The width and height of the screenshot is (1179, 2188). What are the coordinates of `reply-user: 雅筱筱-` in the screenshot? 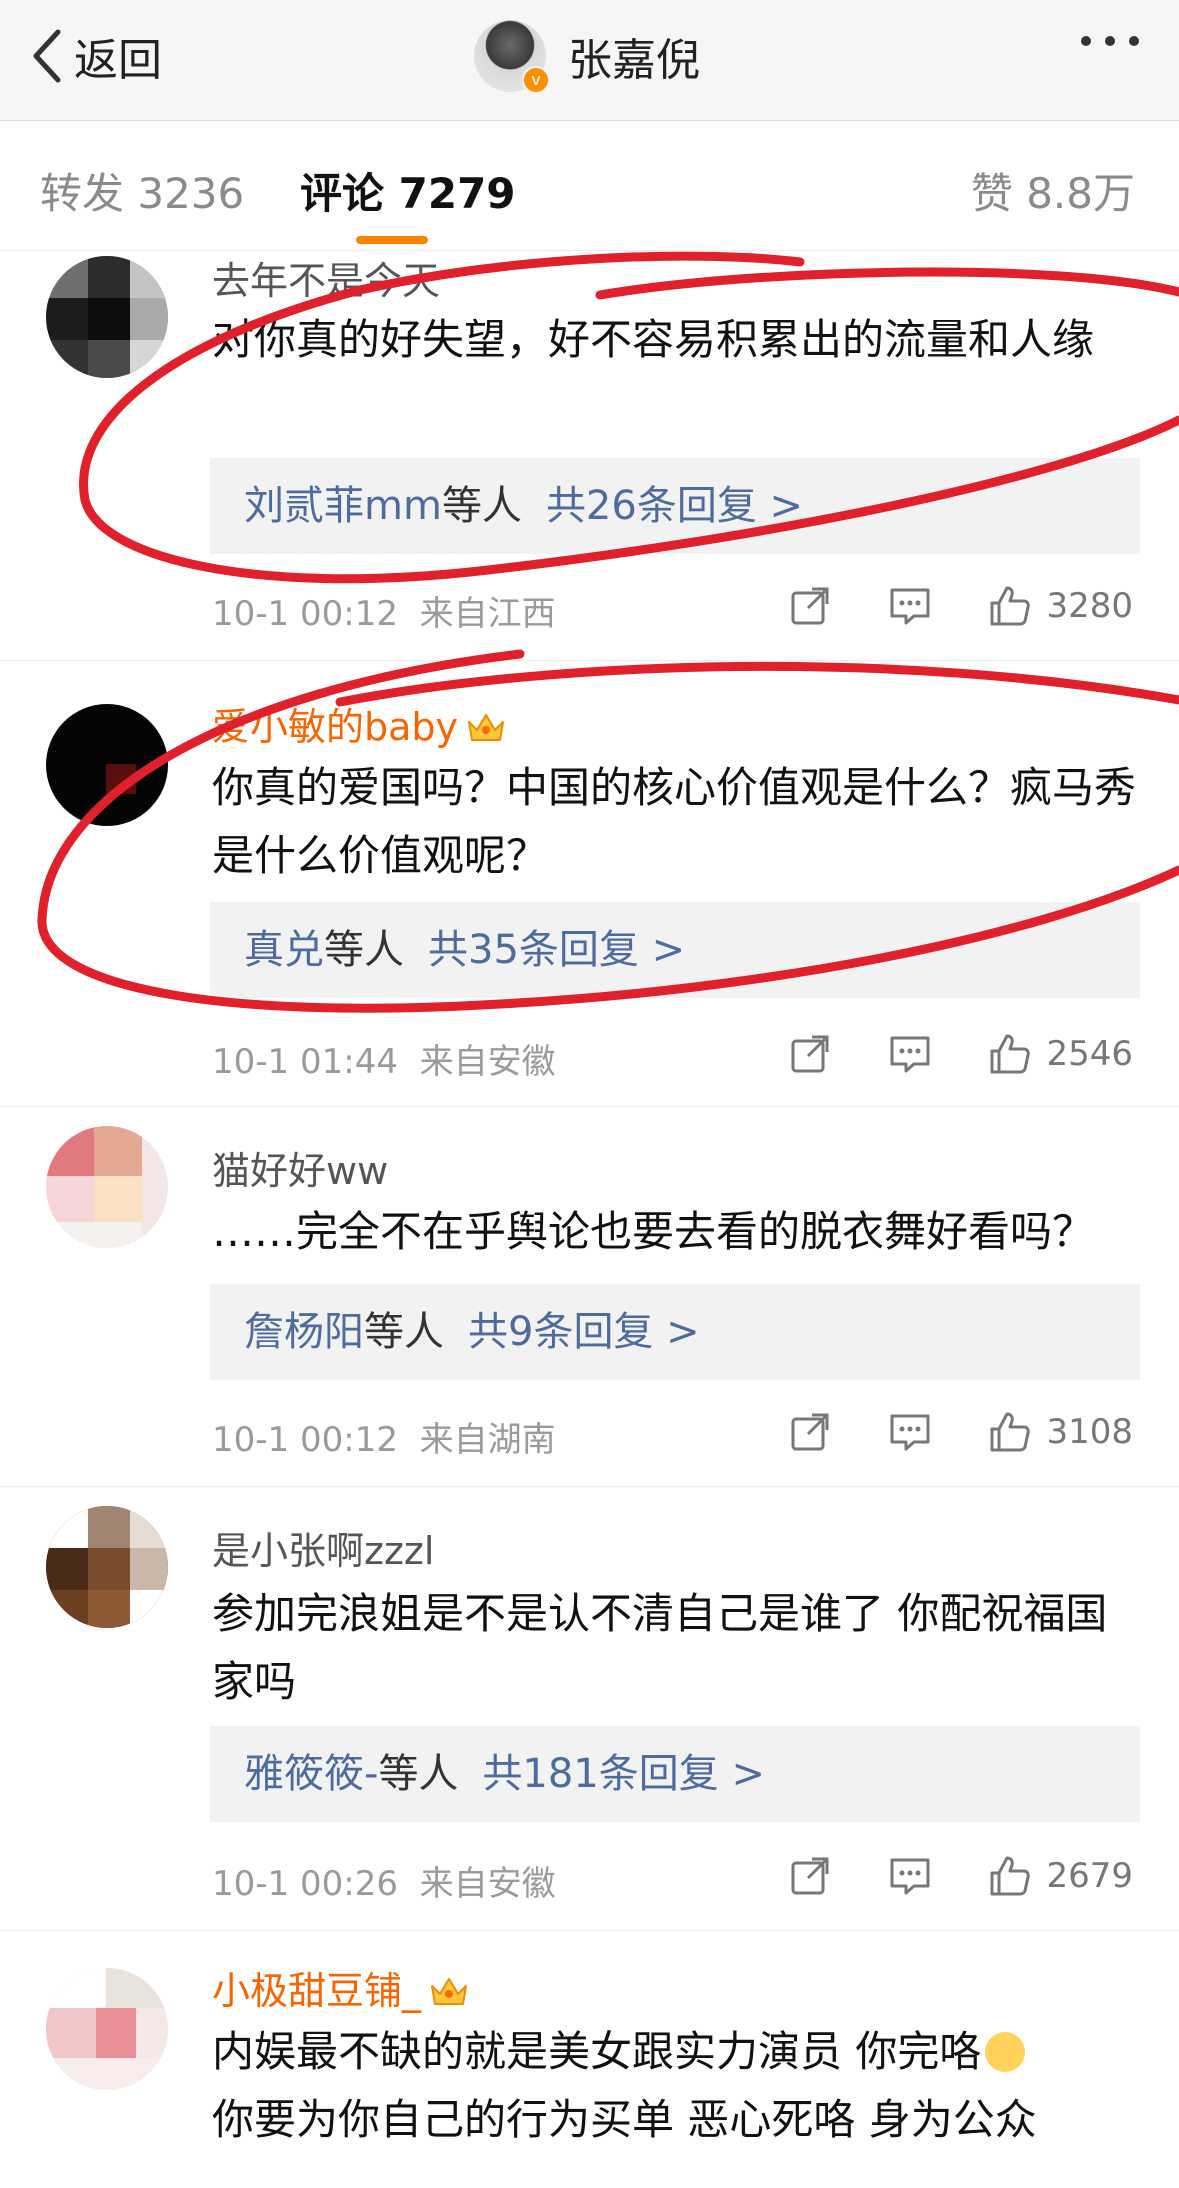 It's located at (311, 1774).